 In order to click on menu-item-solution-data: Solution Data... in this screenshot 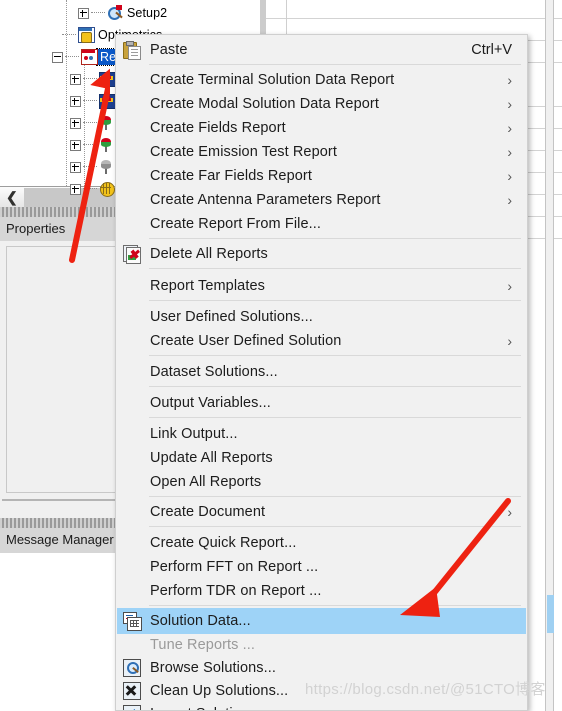, I will do `click(321, 621)`.